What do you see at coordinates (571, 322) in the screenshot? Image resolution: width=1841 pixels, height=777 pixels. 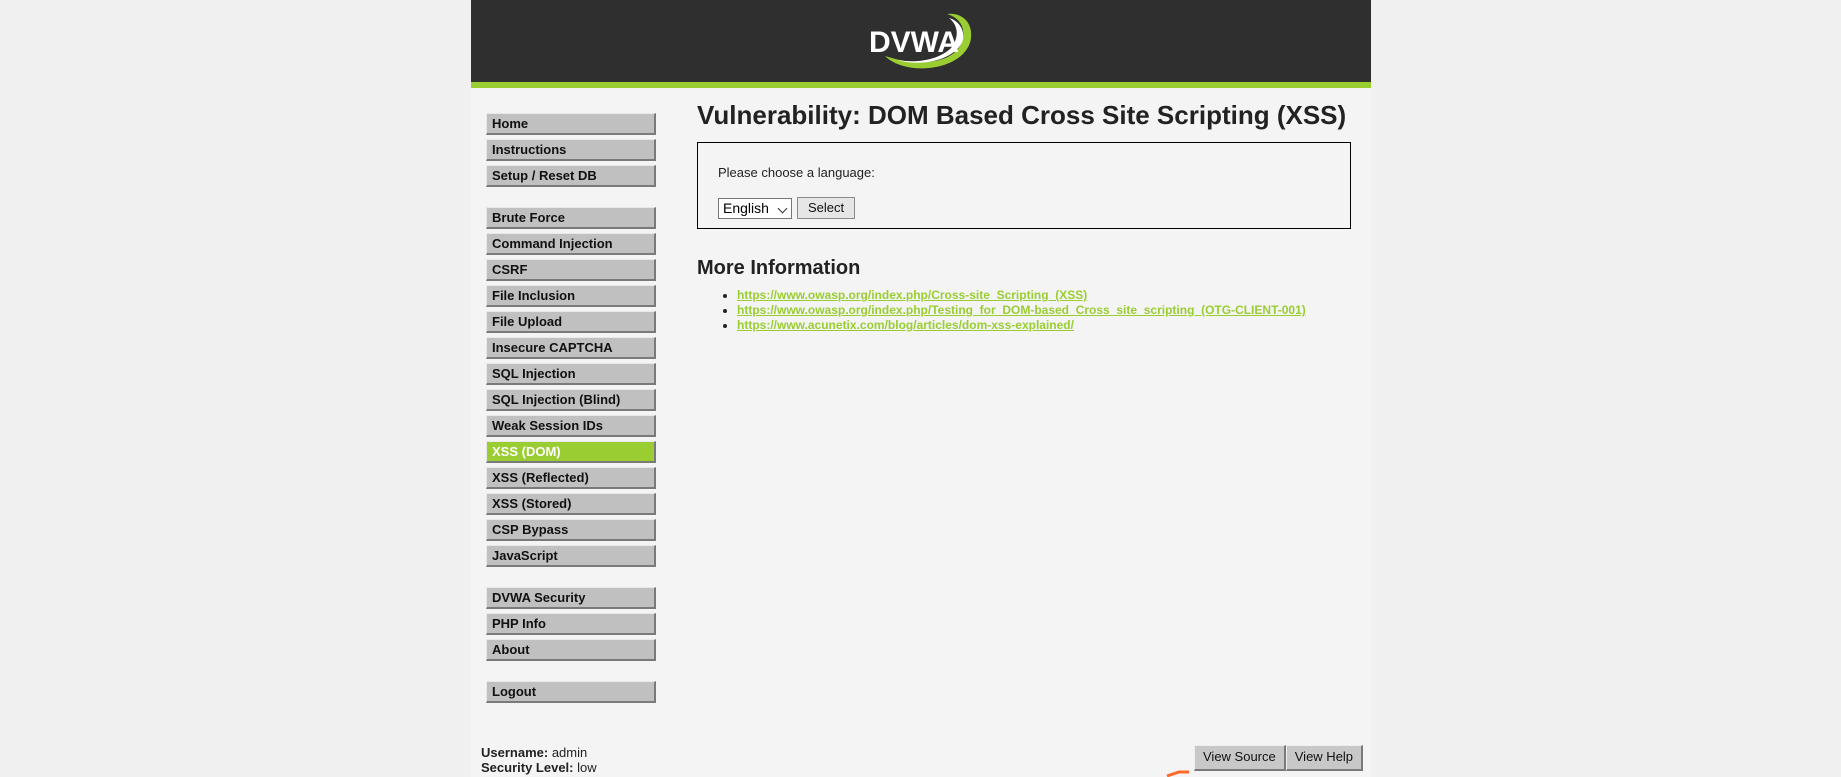 I see `nav-item-file-upload: File Upload` at bounding box center [571, 322].